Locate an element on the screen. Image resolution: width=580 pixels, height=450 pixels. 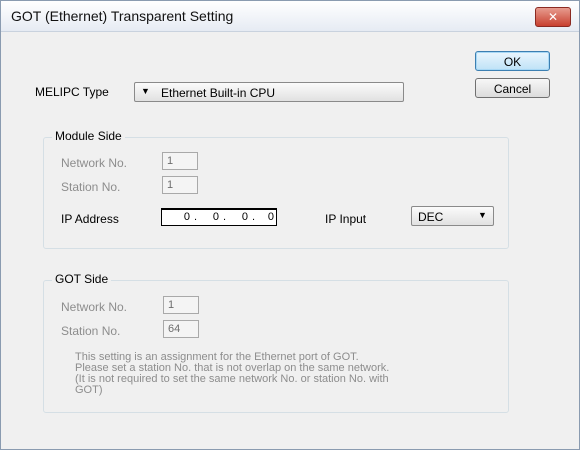
ip-input-value: DEC is located at coordinates (431, 217).